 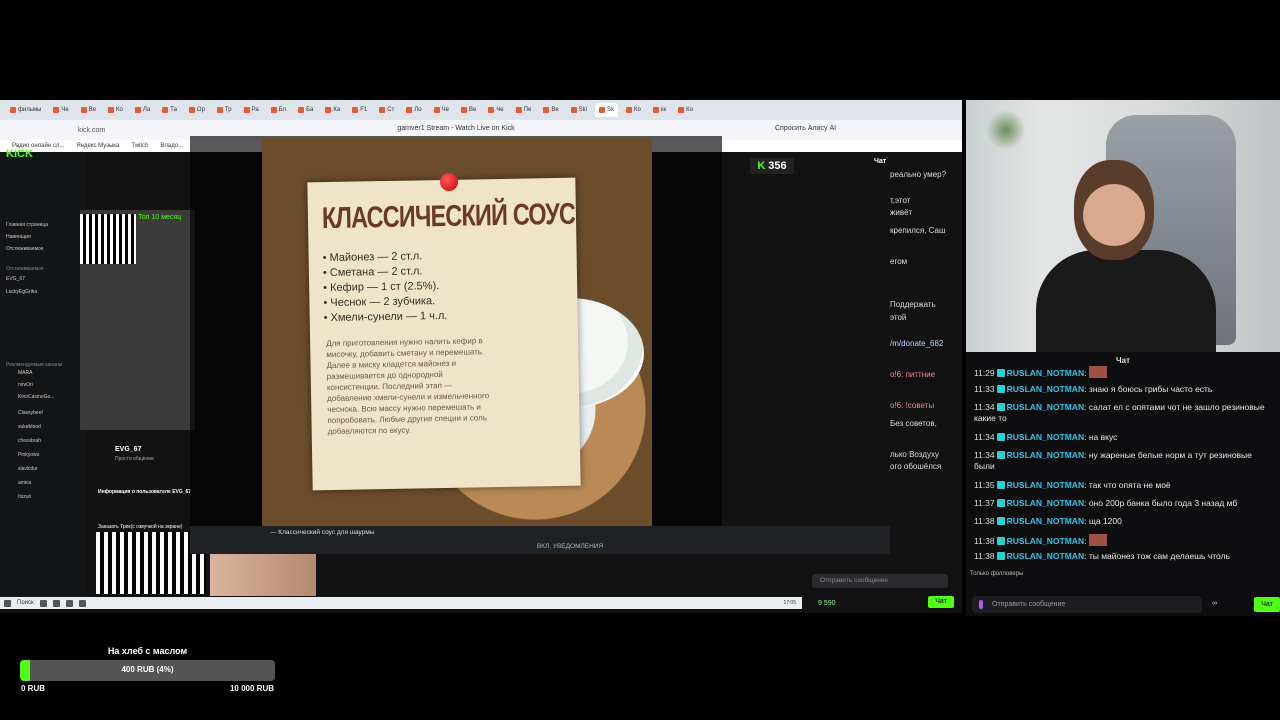 I want to click on following-header: Отслеживаемое, so click(x=25, y=269).